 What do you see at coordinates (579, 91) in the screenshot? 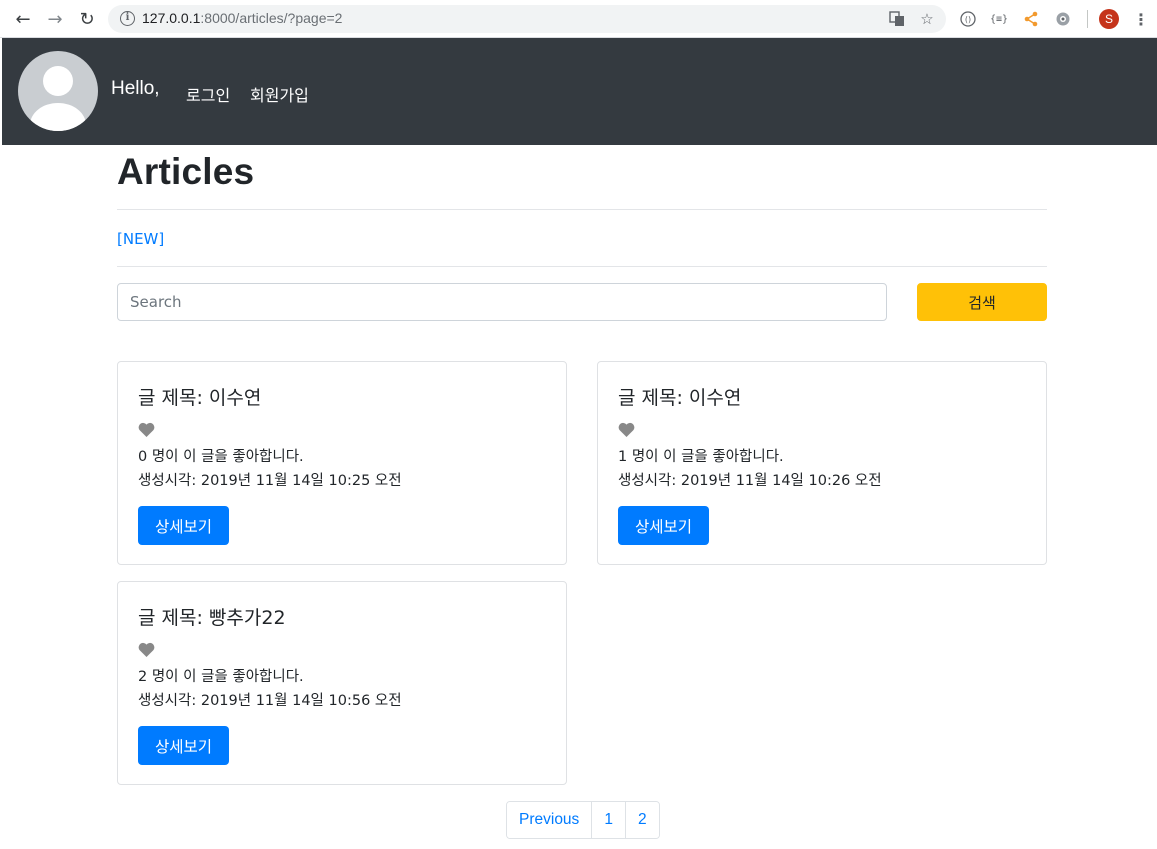
I see `site-navbar: Hello, 로그인 회원가입` at bounding box center [579, 91].